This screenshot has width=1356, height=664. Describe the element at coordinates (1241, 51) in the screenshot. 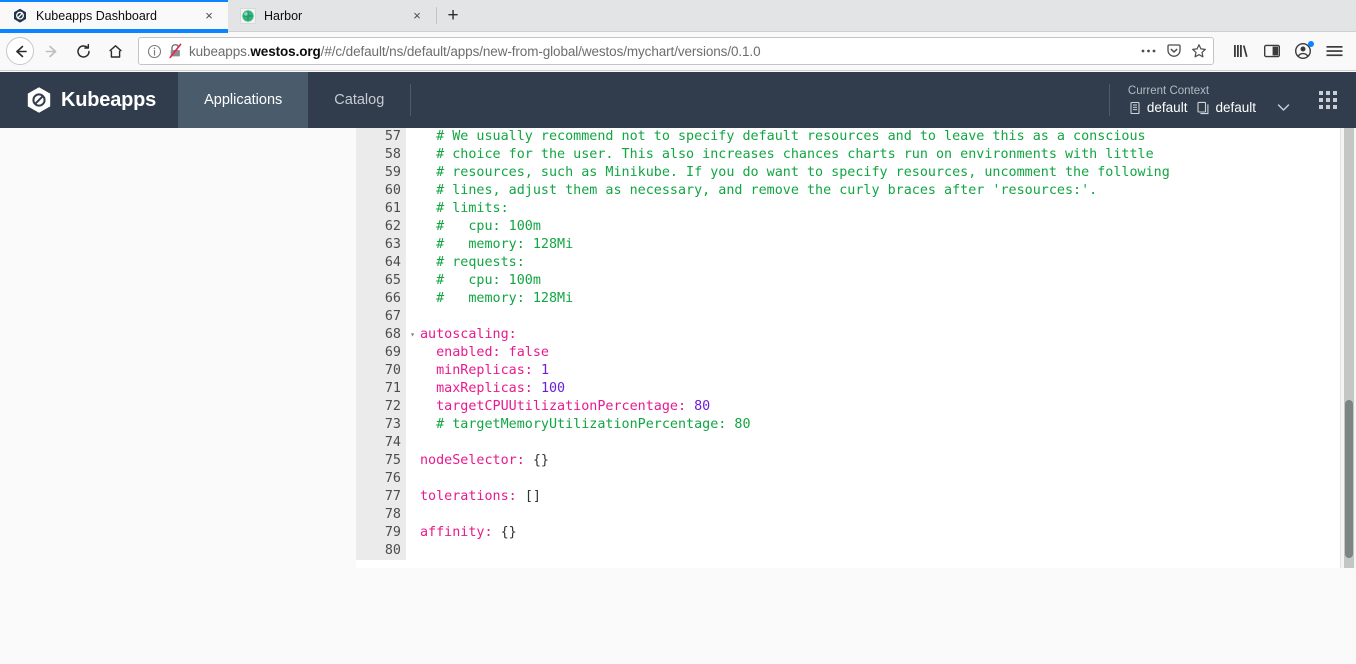

I see `library-icon` at that location.